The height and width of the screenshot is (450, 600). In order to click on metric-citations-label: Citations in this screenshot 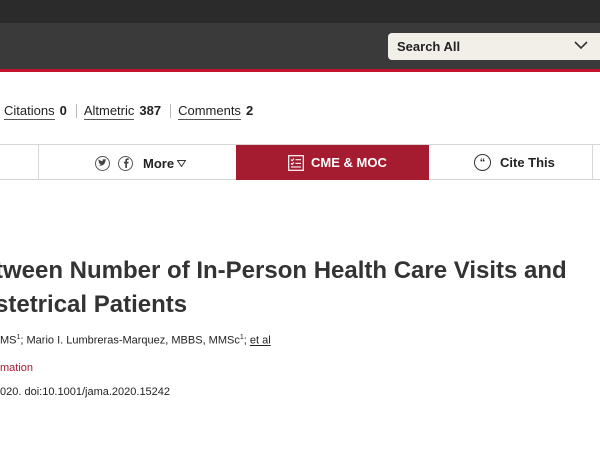, I will do `click(29, 111)`.